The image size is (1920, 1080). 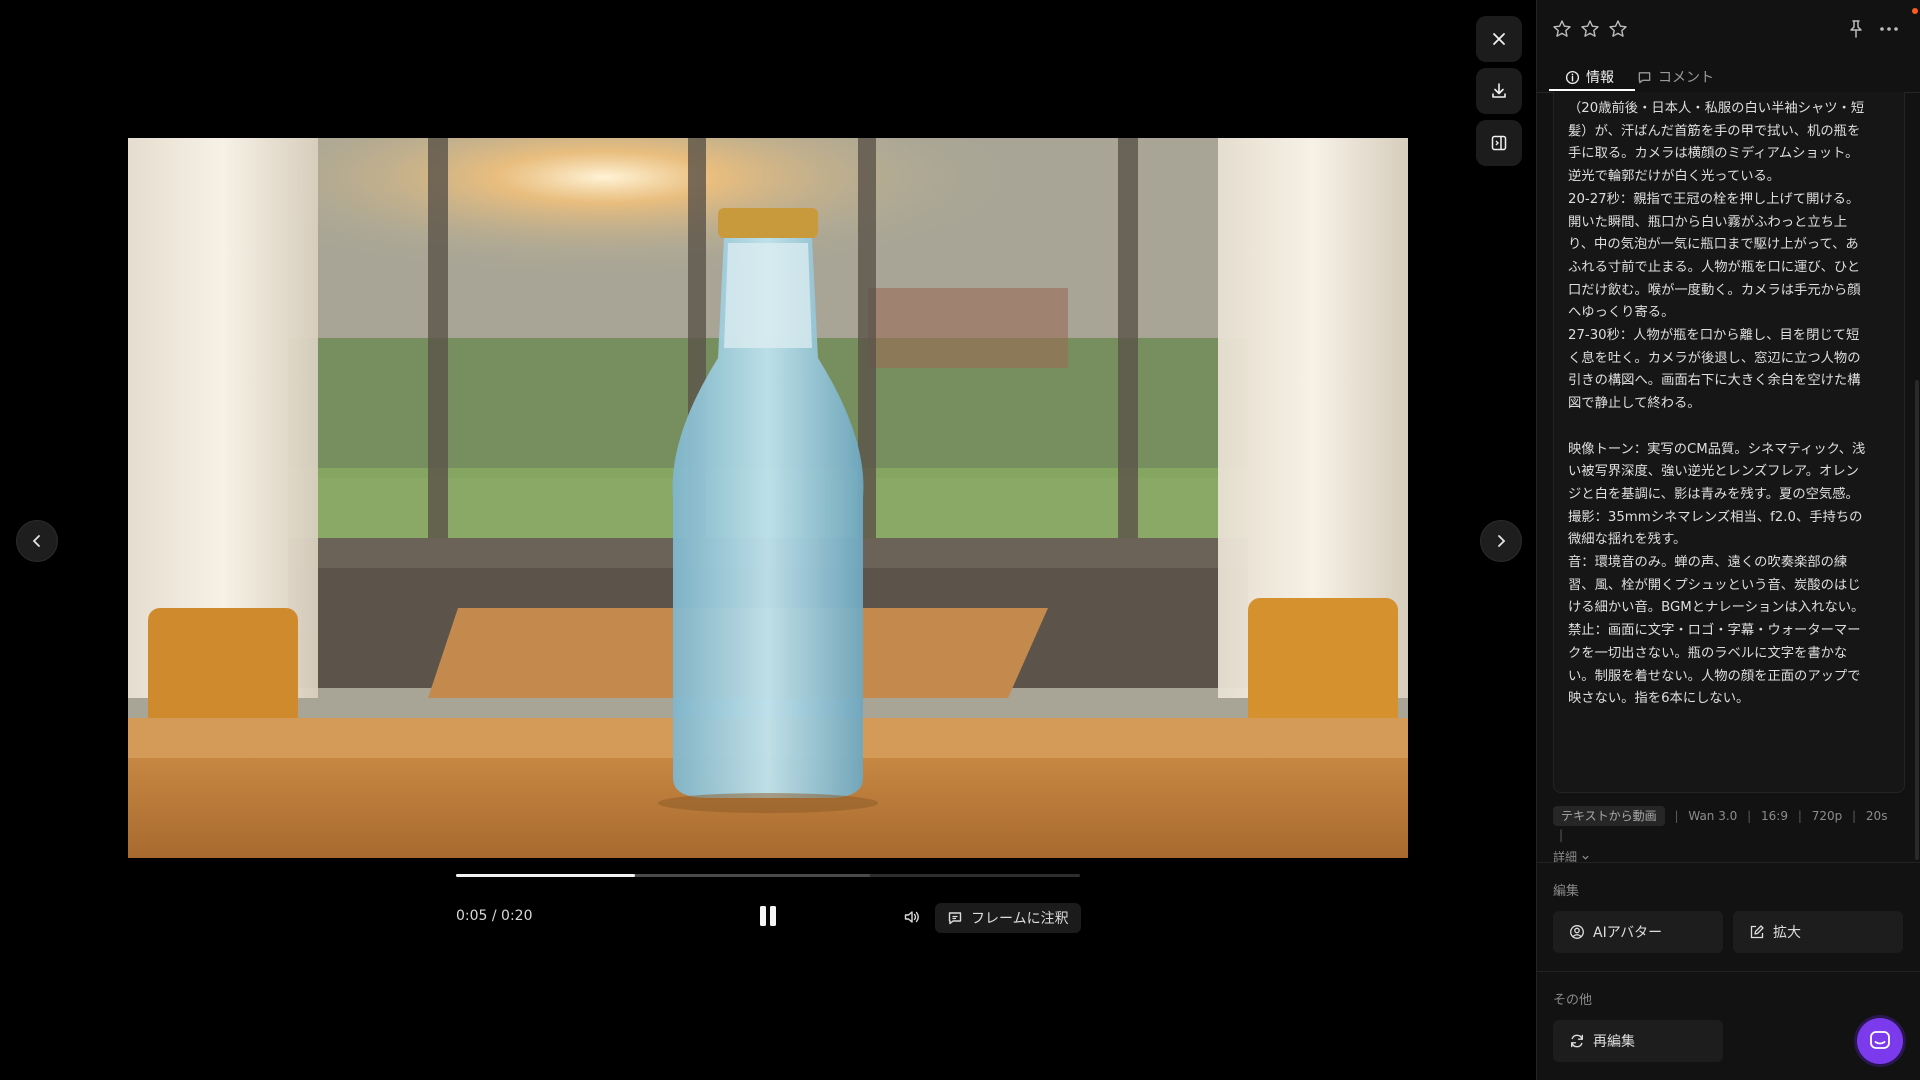 I want to click on support-chat-button, so click(x=1880, y=1041).